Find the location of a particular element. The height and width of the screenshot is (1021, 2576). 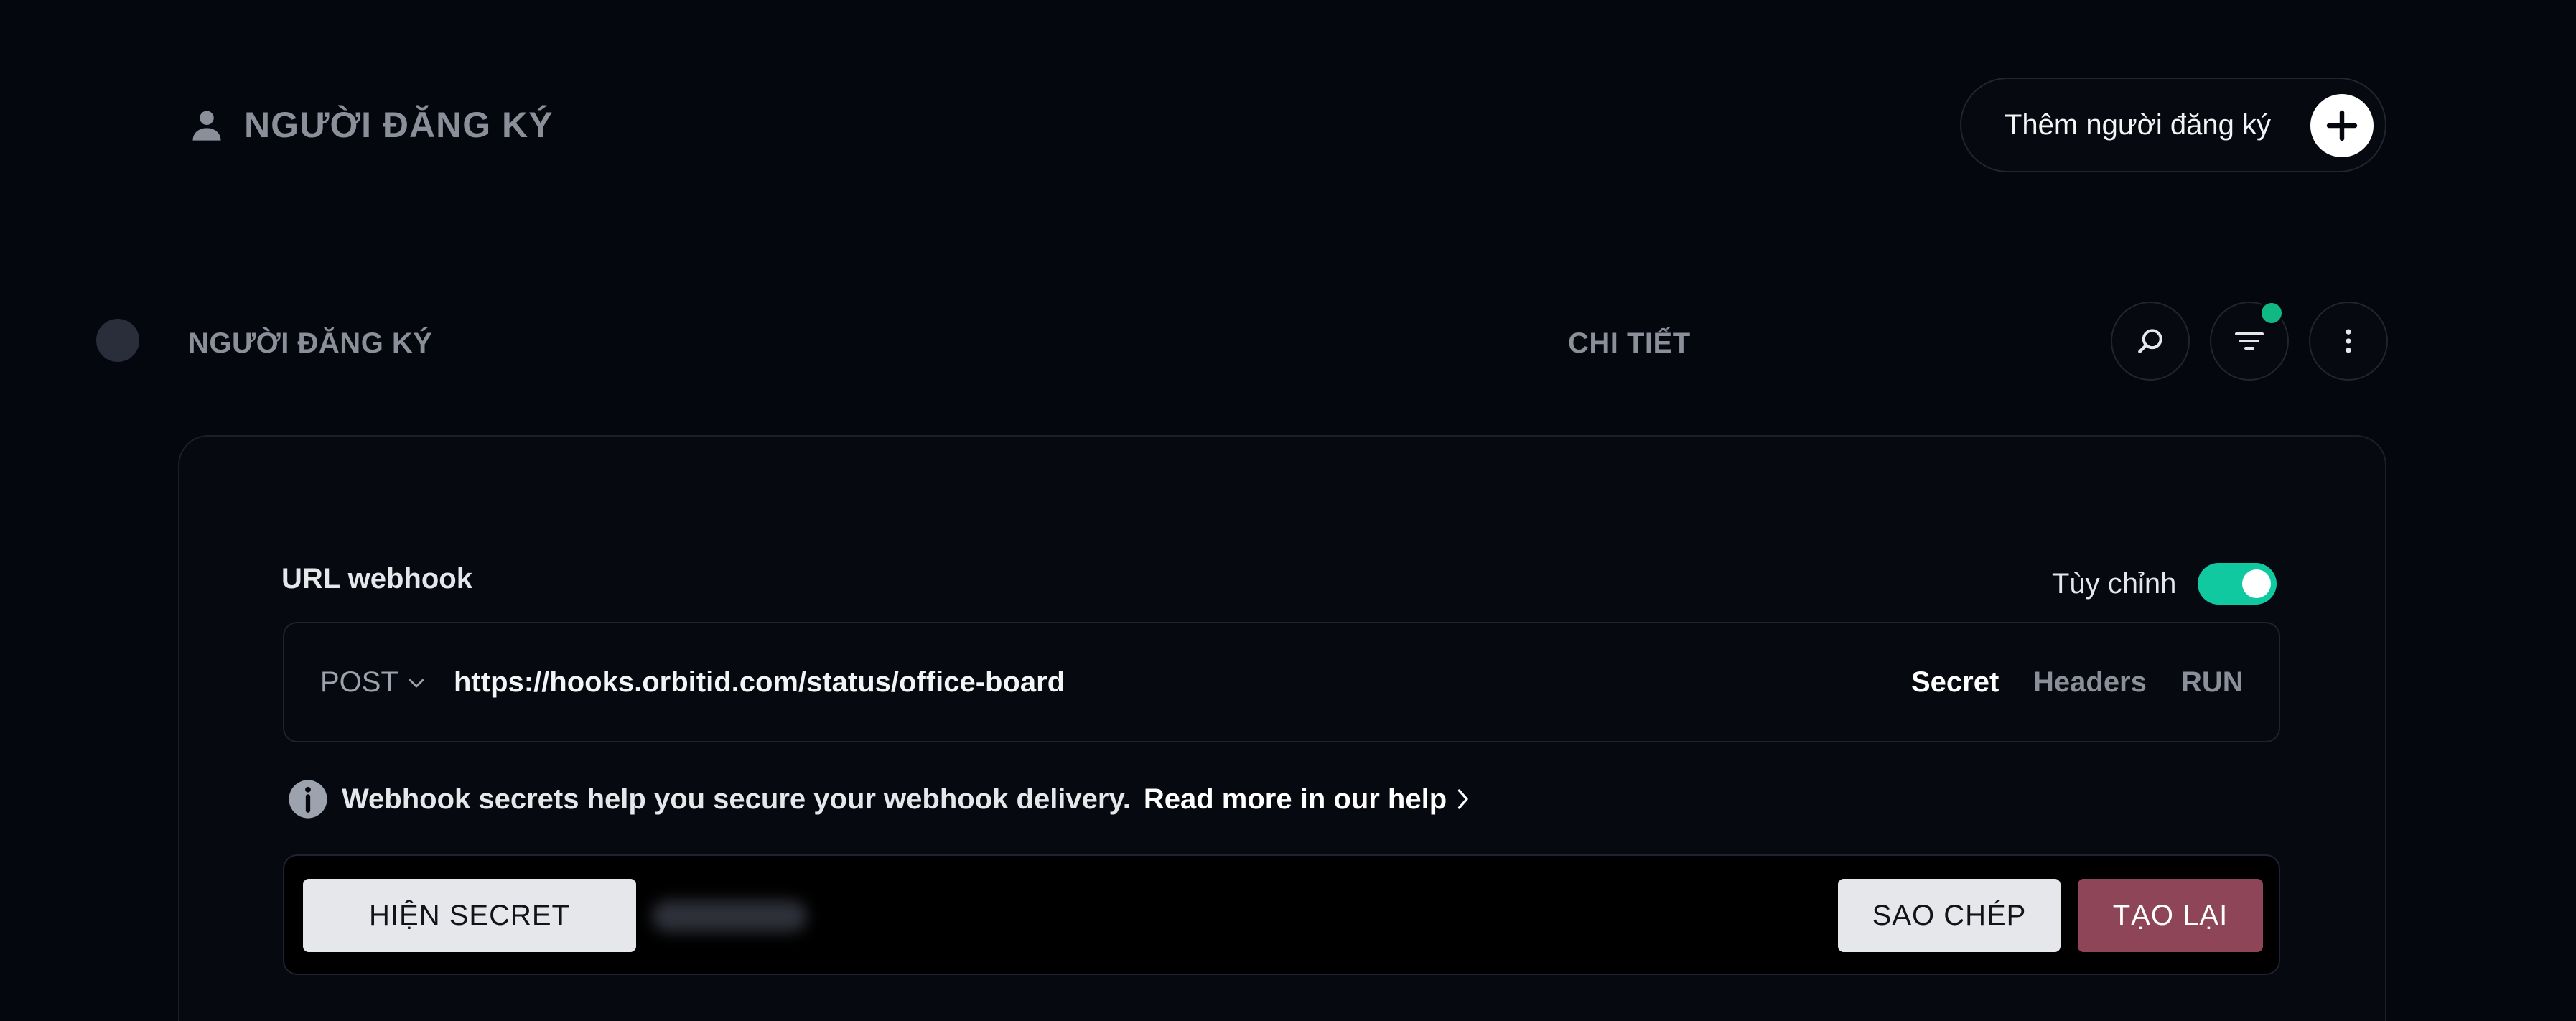

filter-icon is located at coordinates (2249, 341).